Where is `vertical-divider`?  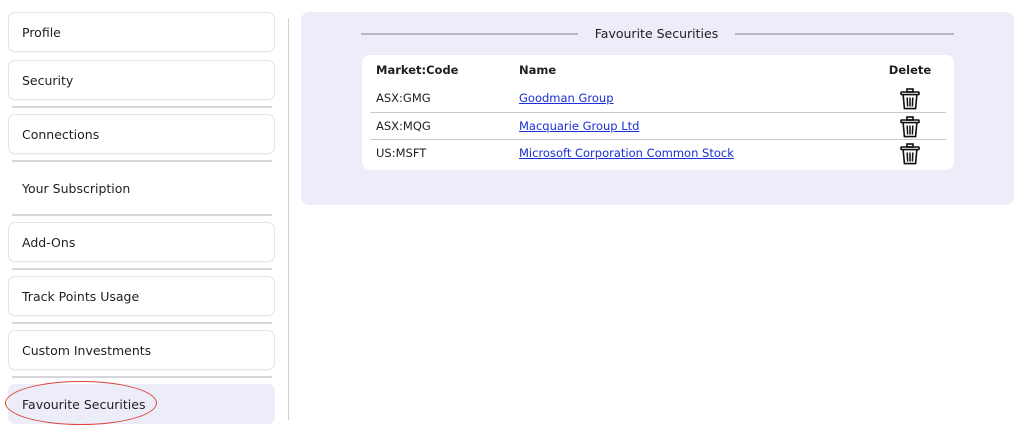 vertical-divider is located at coordinates (288, 219).